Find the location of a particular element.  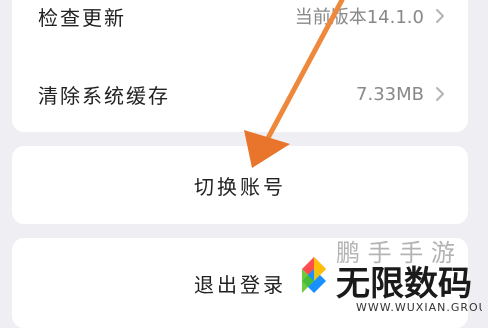

switch-account-label: 切换账号 is located at coordinates (240, 186).